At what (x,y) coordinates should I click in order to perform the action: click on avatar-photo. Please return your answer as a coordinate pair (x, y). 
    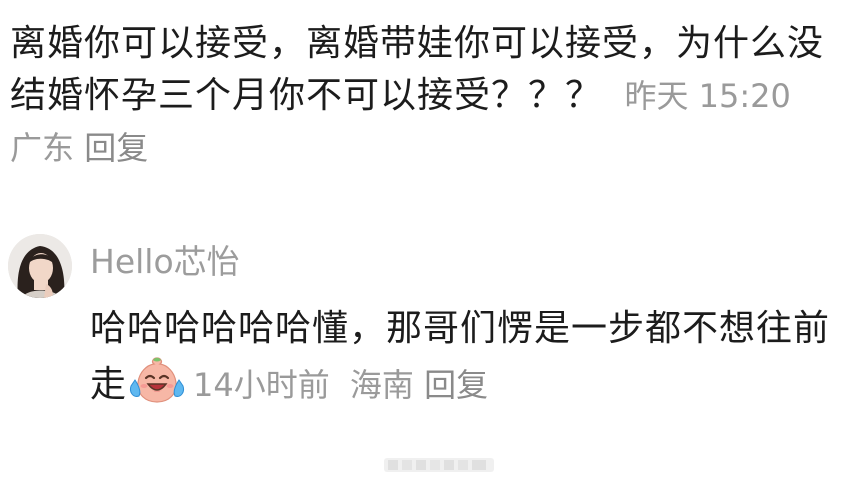
    Looking at the image, I should click on (40, 266).